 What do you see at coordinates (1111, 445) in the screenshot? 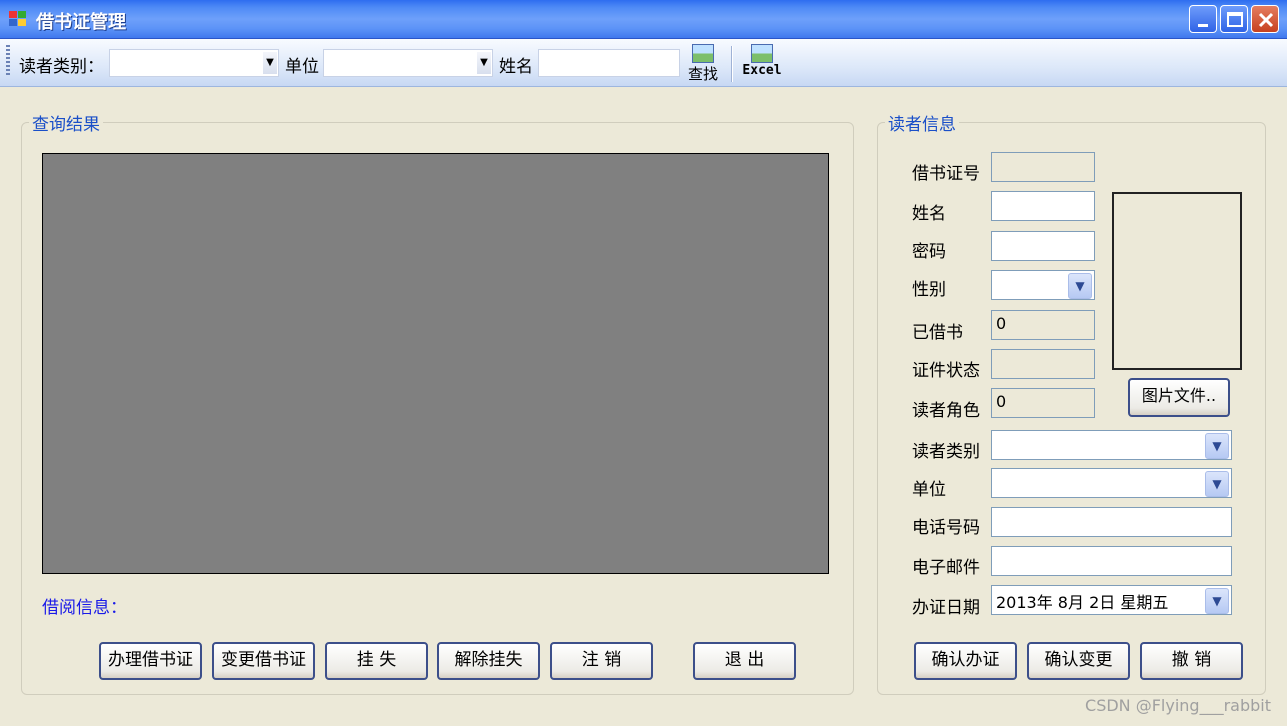
I see `category-select: ▼` at bounding box center [1111, 445].